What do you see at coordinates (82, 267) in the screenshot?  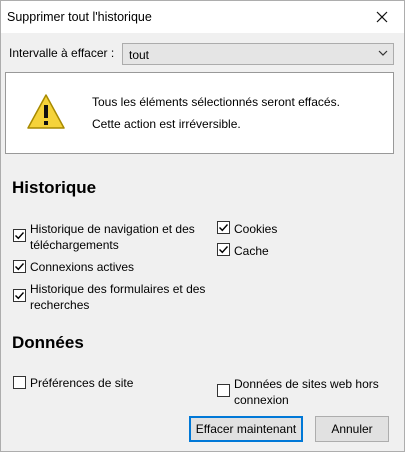 I see `active-logins-label: Connexions actives` at bounding box center [82, 267].